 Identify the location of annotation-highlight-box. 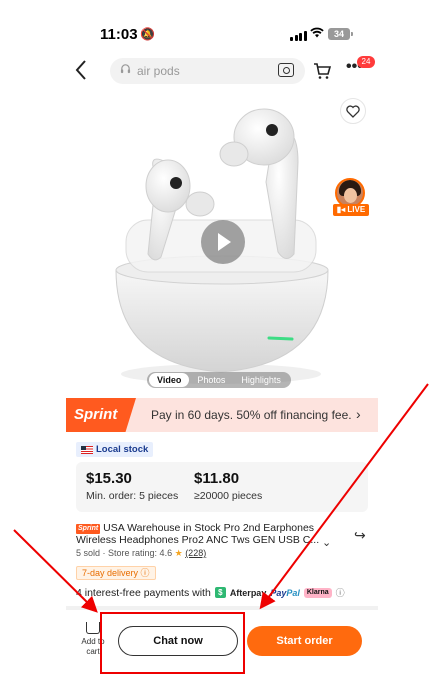
(172, 643).